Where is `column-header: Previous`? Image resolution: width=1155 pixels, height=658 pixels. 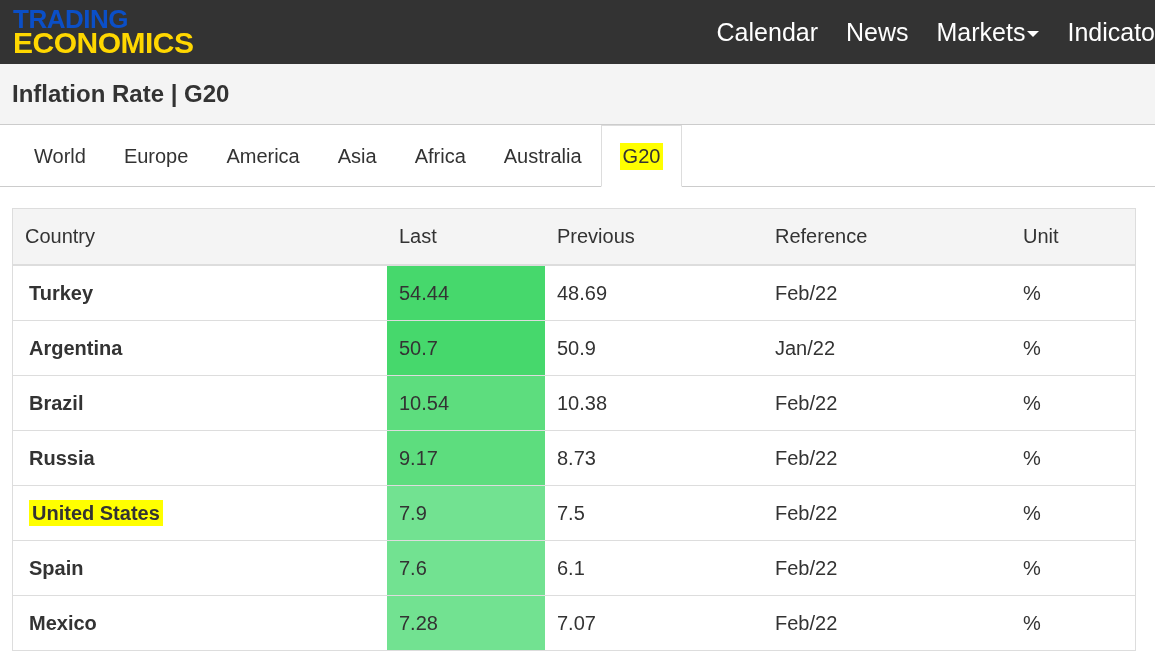
column-header: Previous is located at coordinates (654, 236).